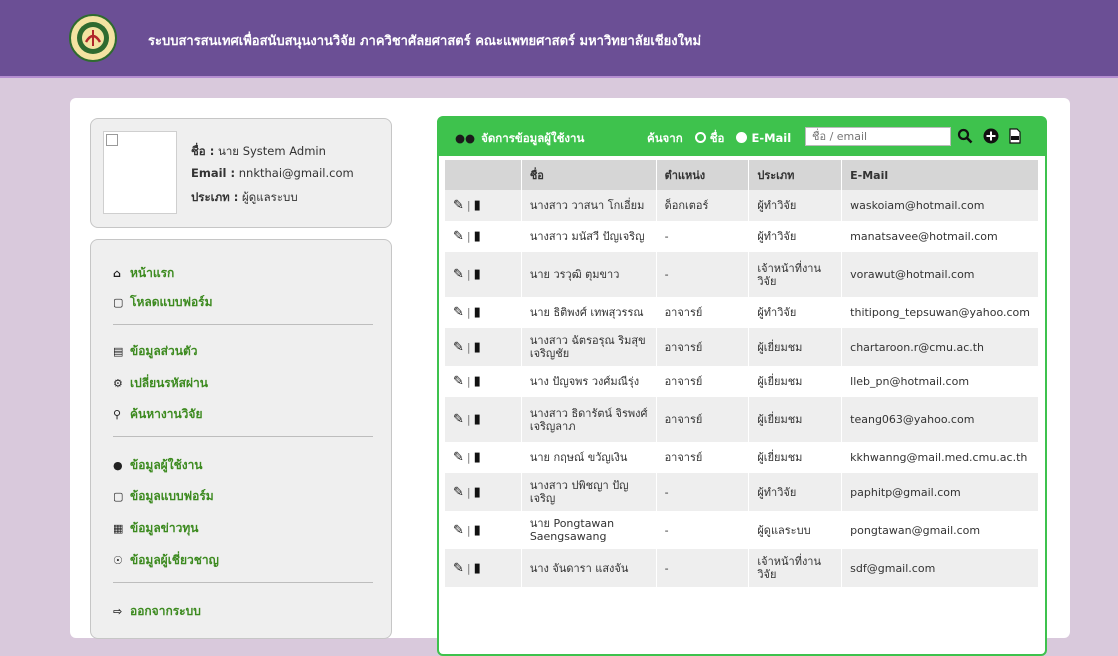  What do you see at coordinates (157, 611) in the screenshot?
I see `menu-item-logout: ⇨ ออกจากระบบ` at bounding box center [157, 611].